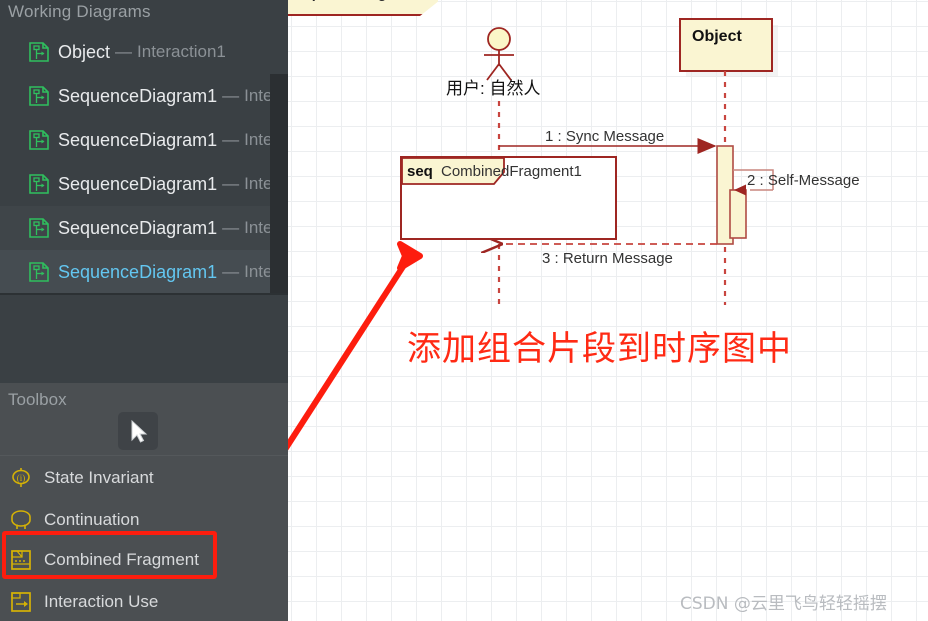  Describe the element at coordinates (121, 559) in the screenshot. I see `tool-label: Combined Fragment` at that location.